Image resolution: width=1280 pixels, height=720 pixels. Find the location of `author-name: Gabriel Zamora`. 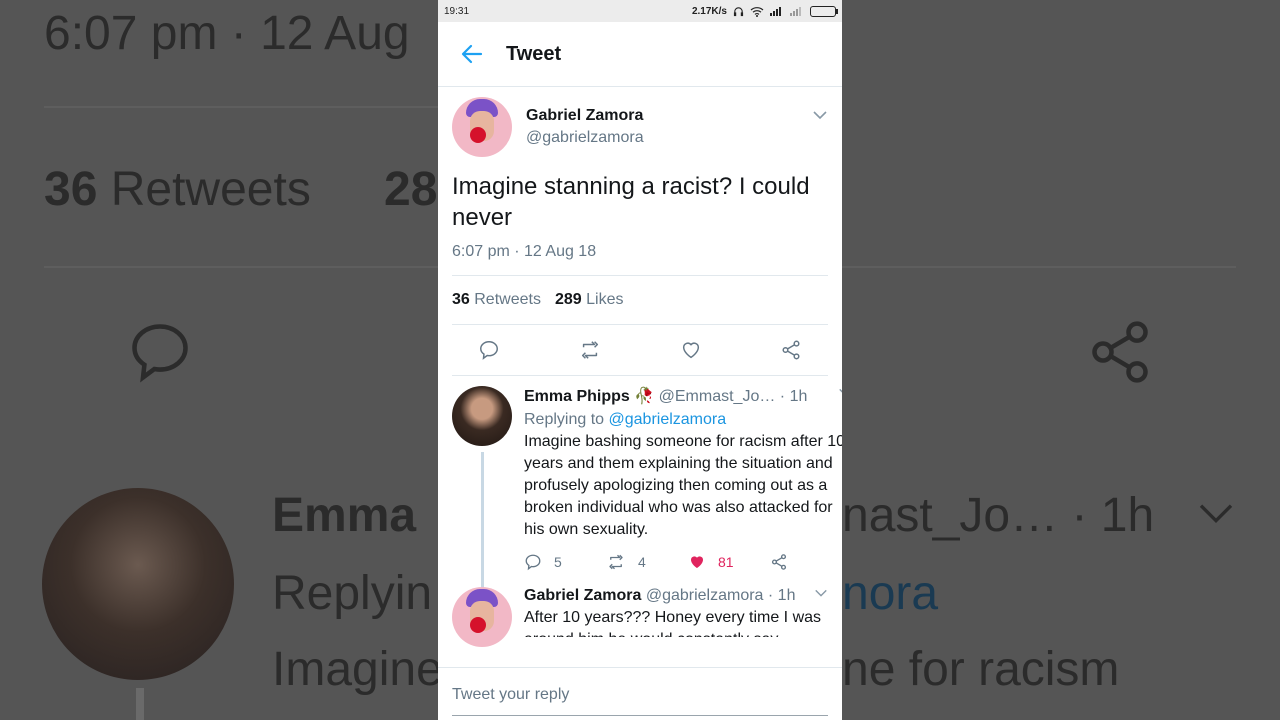

author-name: Gabriel Zamora is located at coordinates (585, 116).